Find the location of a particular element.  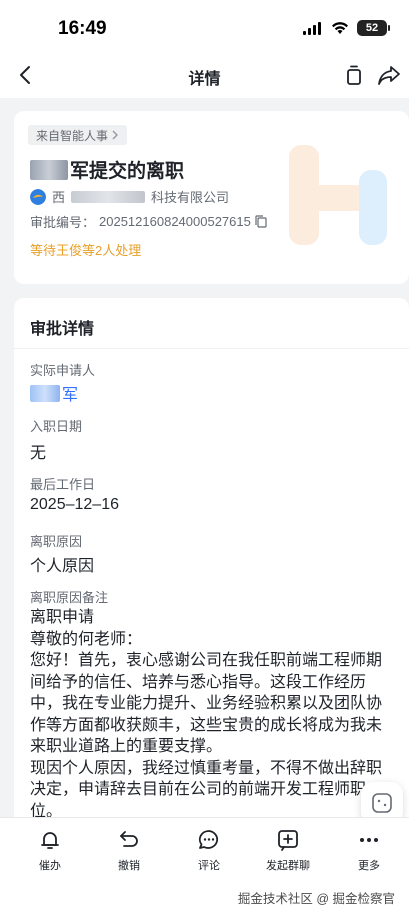

remind-label: 催办 is located at coordinates (50, 866).